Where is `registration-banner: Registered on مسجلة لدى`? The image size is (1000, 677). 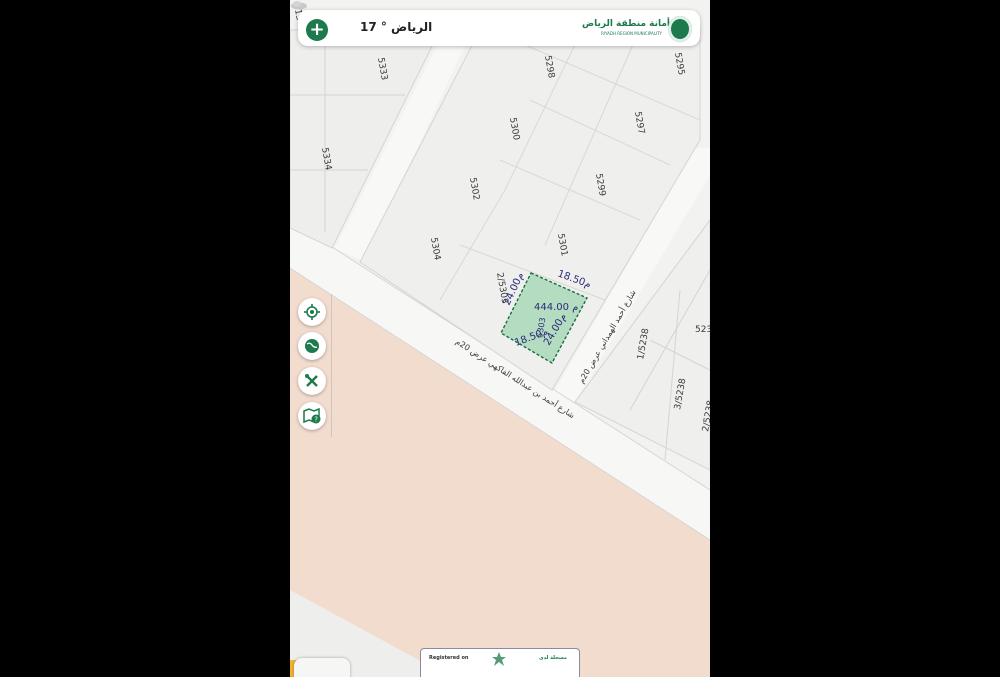
registration-banner: Registered on مسجلة لدى is located at coordinates (500, 662).